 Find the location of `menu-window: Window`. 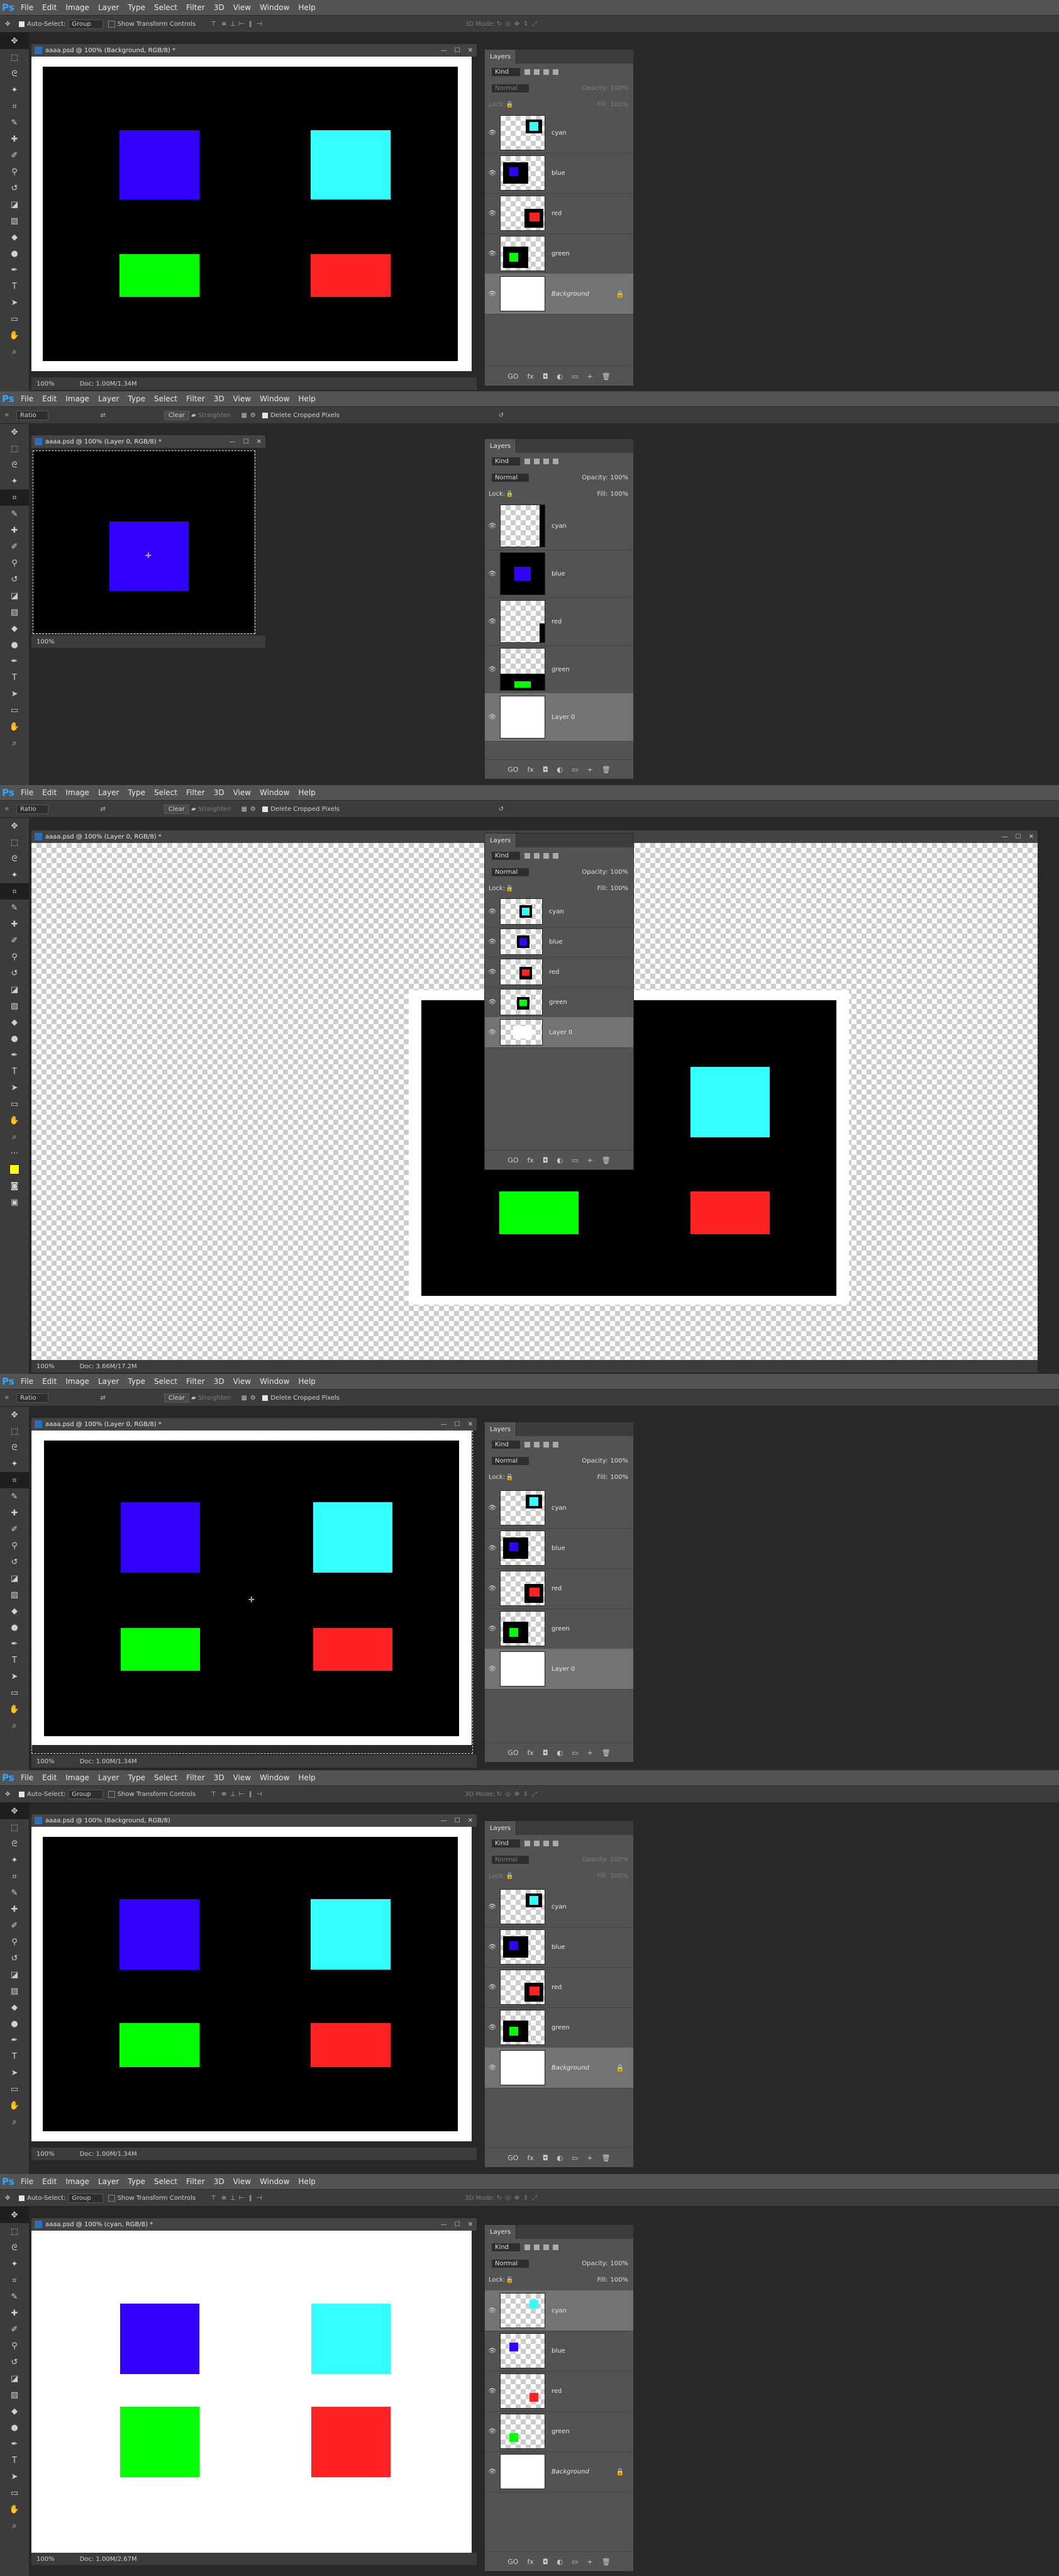

menu-window: Window is located at coordinates (274, 7).